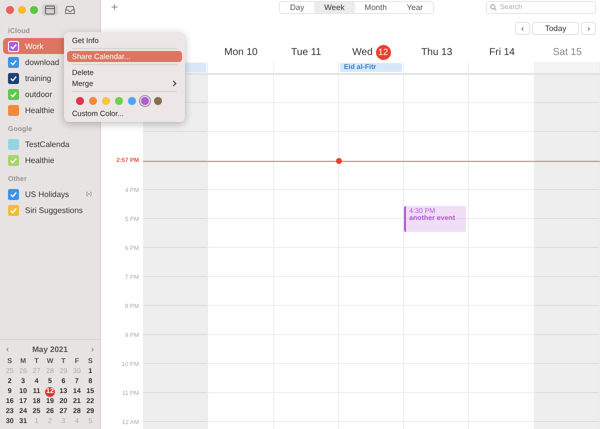 The image size is (600, 429). I want to click on today-button: Today, so click(556, 28).